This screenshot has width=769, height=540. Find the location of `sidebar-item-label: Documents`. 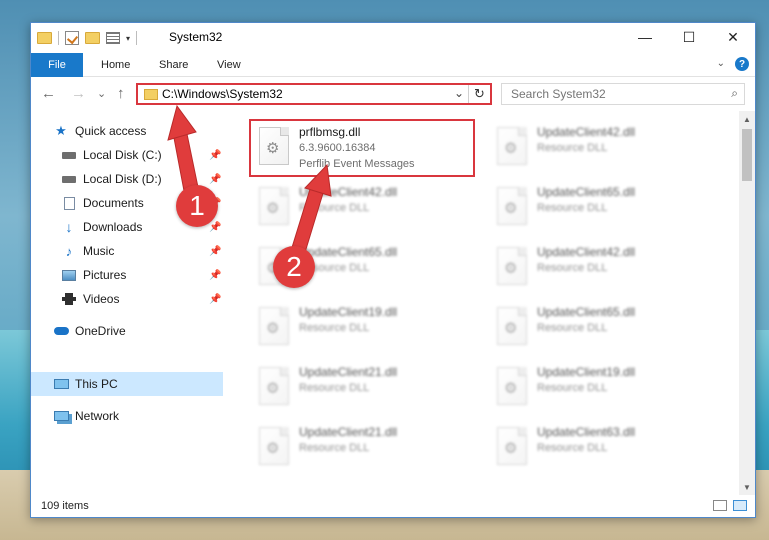

sidebar-item-label: Documents is located at coordinates (113, 203).